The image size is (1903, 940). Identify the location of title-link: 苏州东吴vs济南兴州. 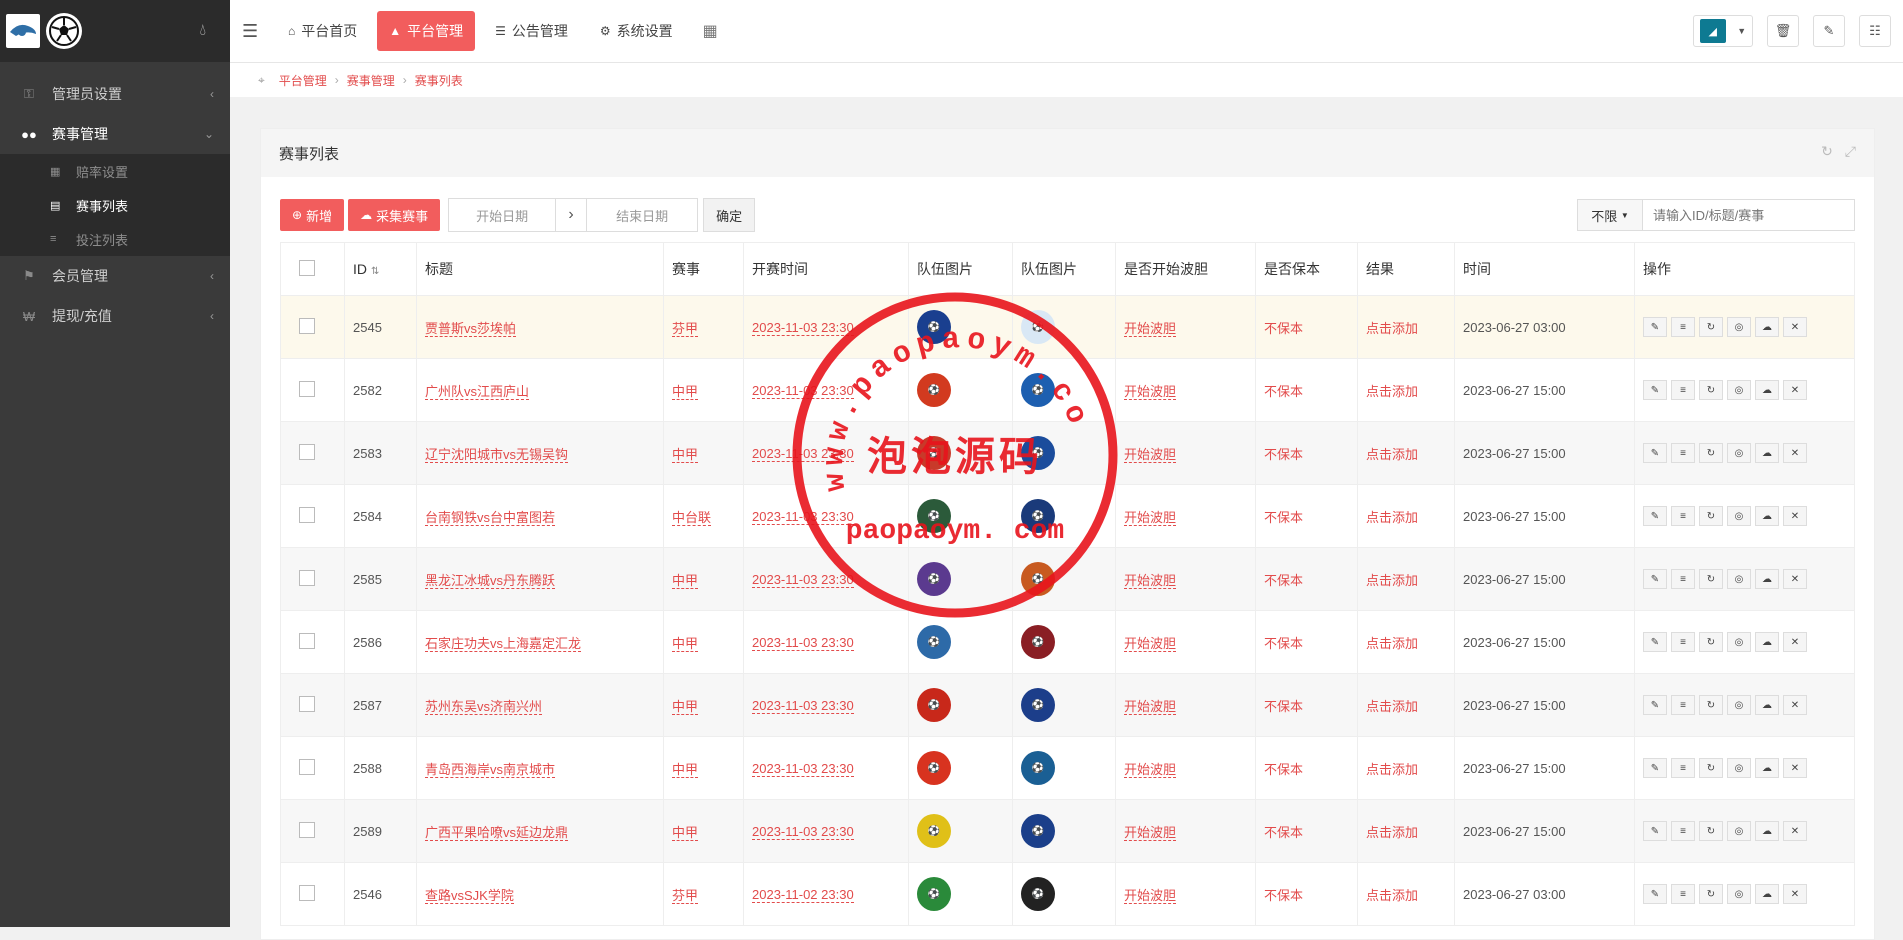
(484, 706).